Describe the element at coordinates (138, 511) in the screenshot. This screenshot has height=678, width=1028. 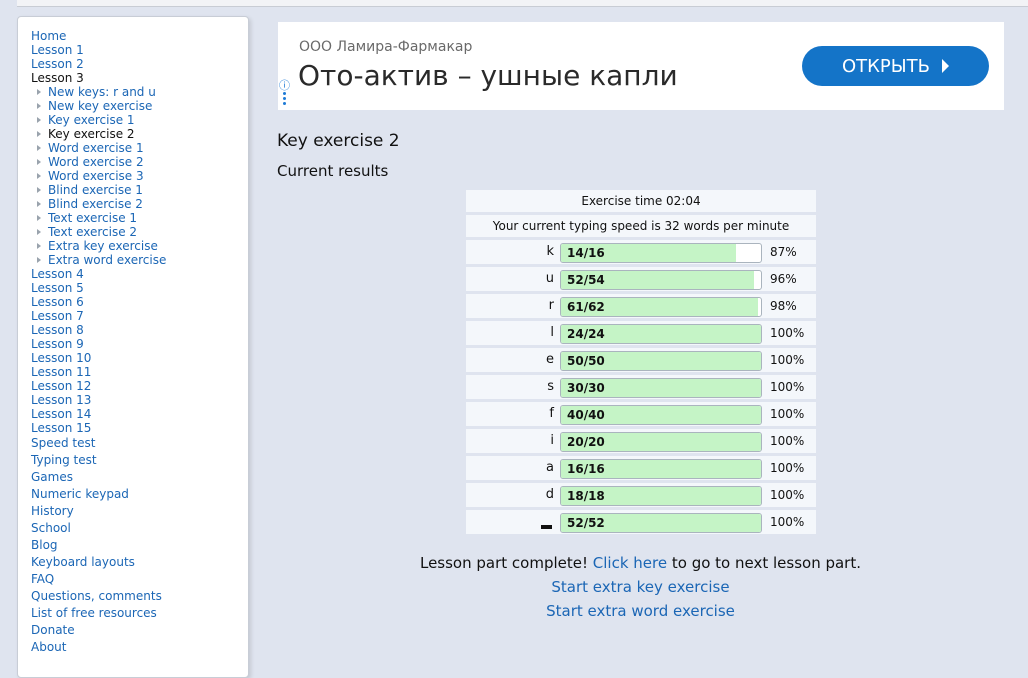
I see `sidebar-item-history: History` at that location.